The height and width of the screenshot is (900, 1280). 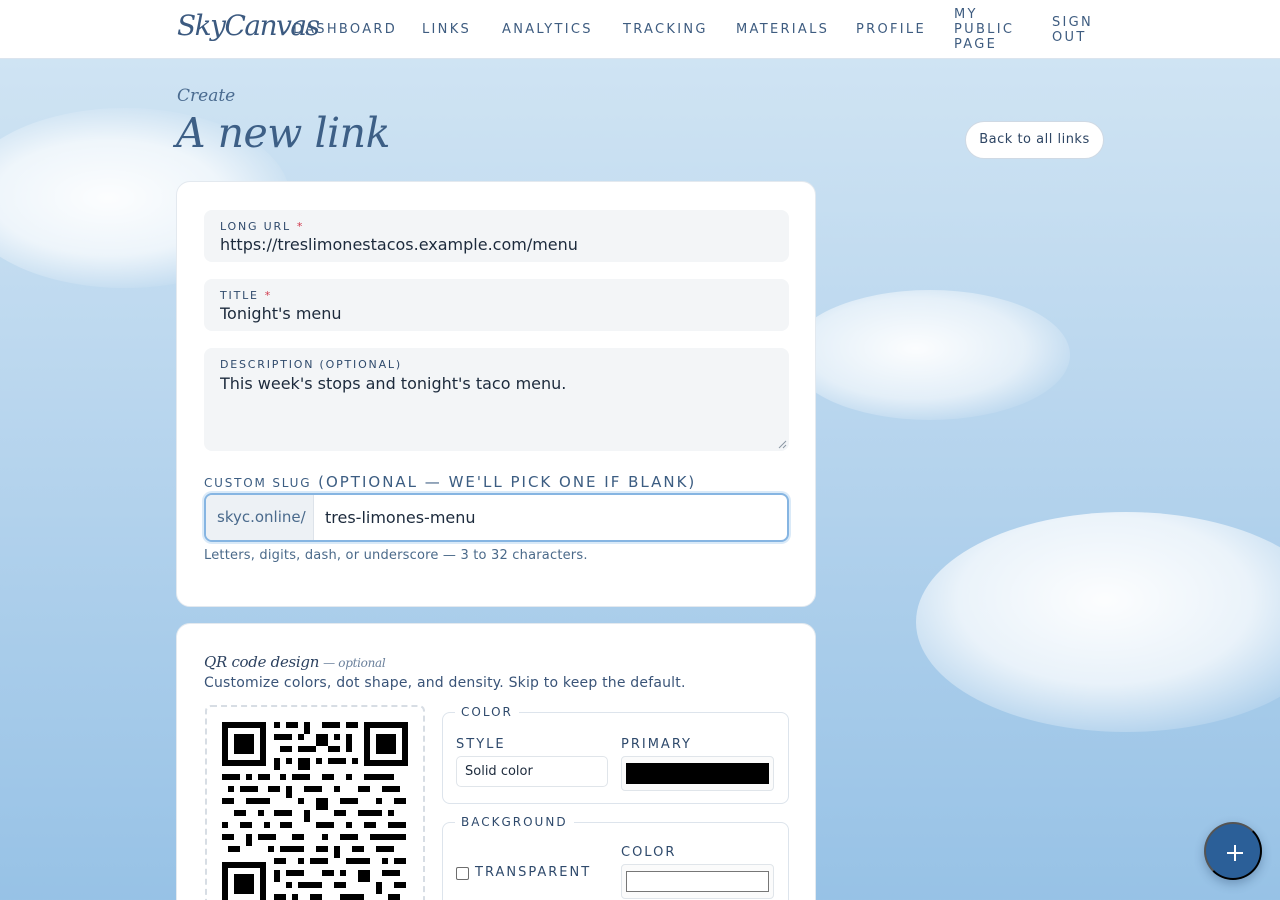 What do you see at coordinates (495, 313) in the screenshot?
I see `title-input` at bounding box center [495, 313].